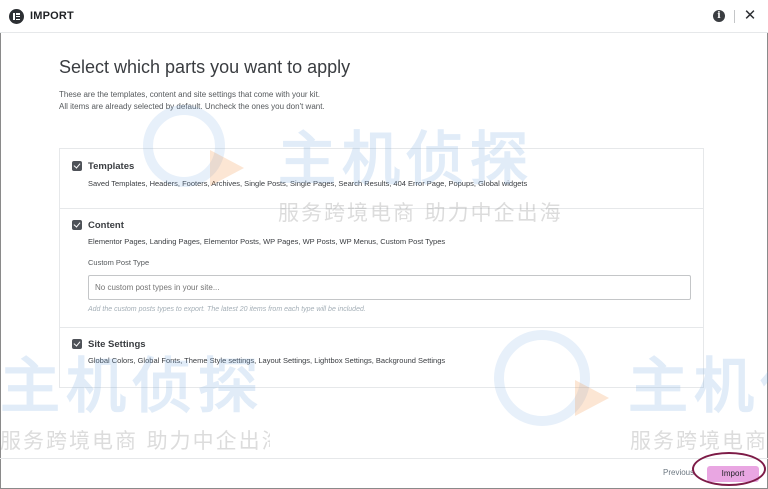  What do you see at coordinates (77, 166) in the screenshot?
I see `templates-checkbox` at bounding box center [77, 166].